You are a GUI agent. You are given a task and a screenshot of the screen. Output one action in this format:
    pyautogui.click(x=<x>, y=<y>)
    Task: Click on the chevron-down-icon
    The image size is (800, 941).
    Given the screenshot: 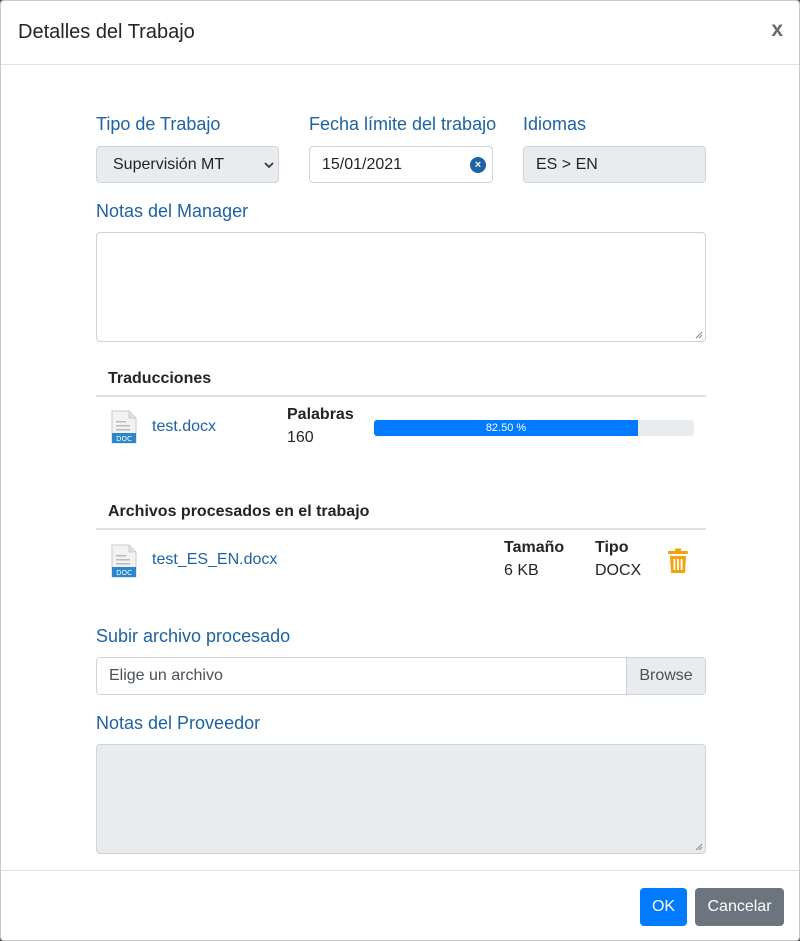 What is the action you would take?
    pyautogui.click(x=269, y=165)
    